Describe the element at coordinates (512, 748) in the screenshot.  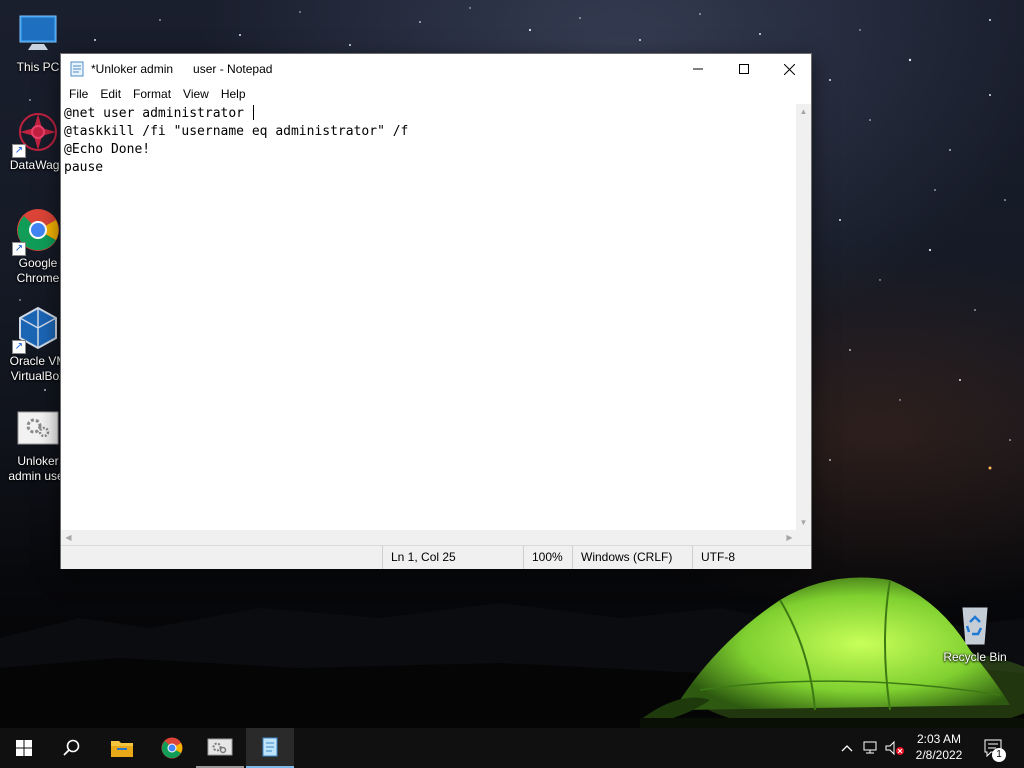
I see `taskbar: 2:03 AM 2/8/2022 1` at that location.